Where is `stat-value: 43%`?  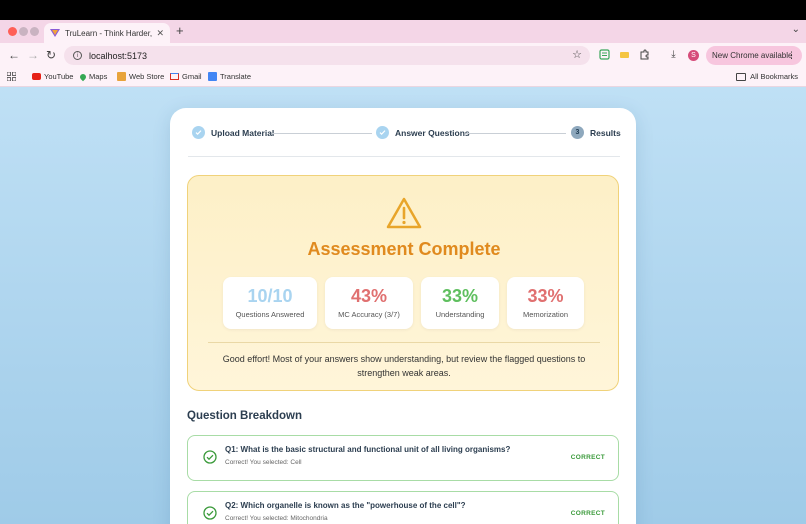
stat-value: 43% is located at coordinates (369, 296).